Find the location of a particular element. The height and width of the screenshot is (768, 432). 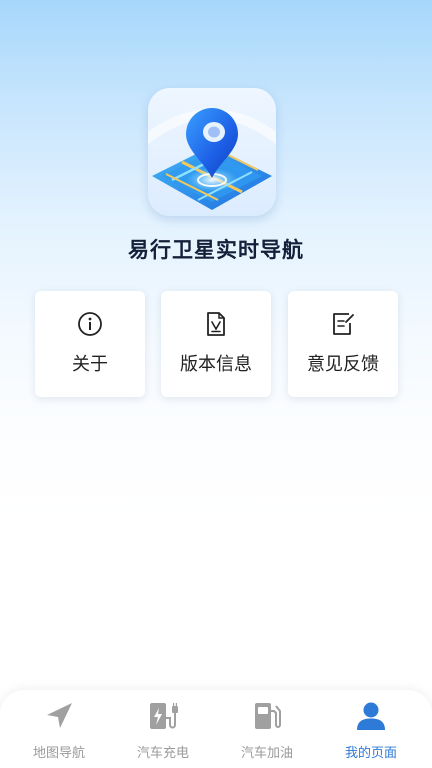

app-name: 易行卫星实时导航 is located at coordinates (216, 250).